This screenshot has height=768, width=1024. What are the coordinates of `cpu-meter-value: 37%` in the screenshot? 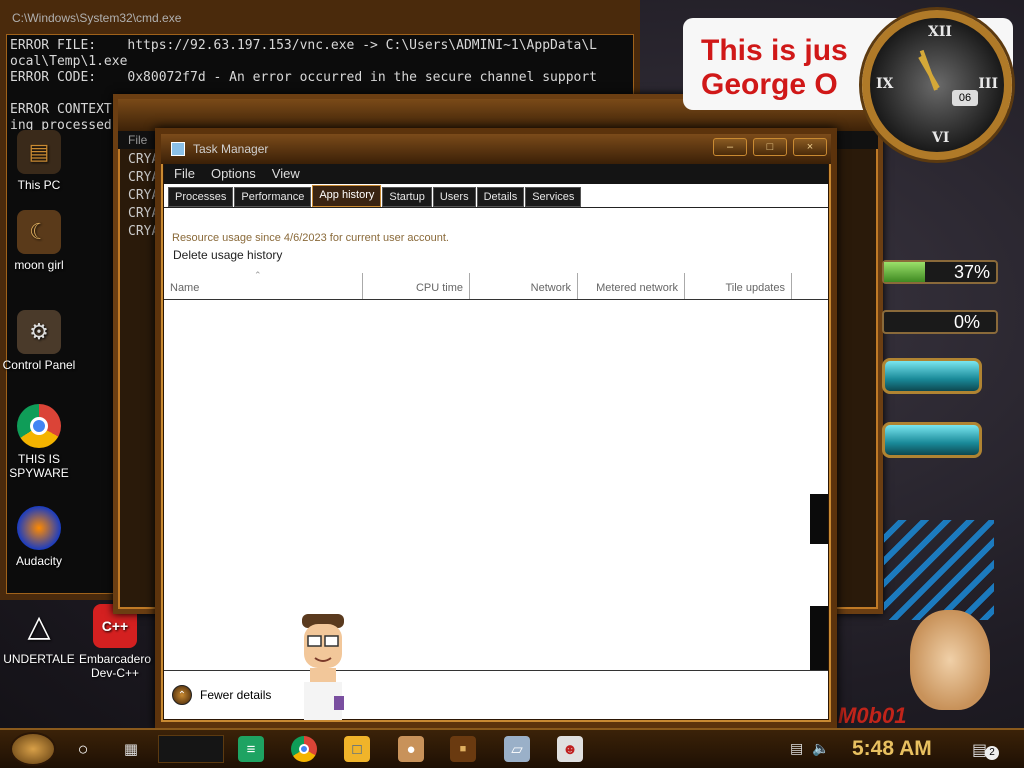 It's located at (972, 272).